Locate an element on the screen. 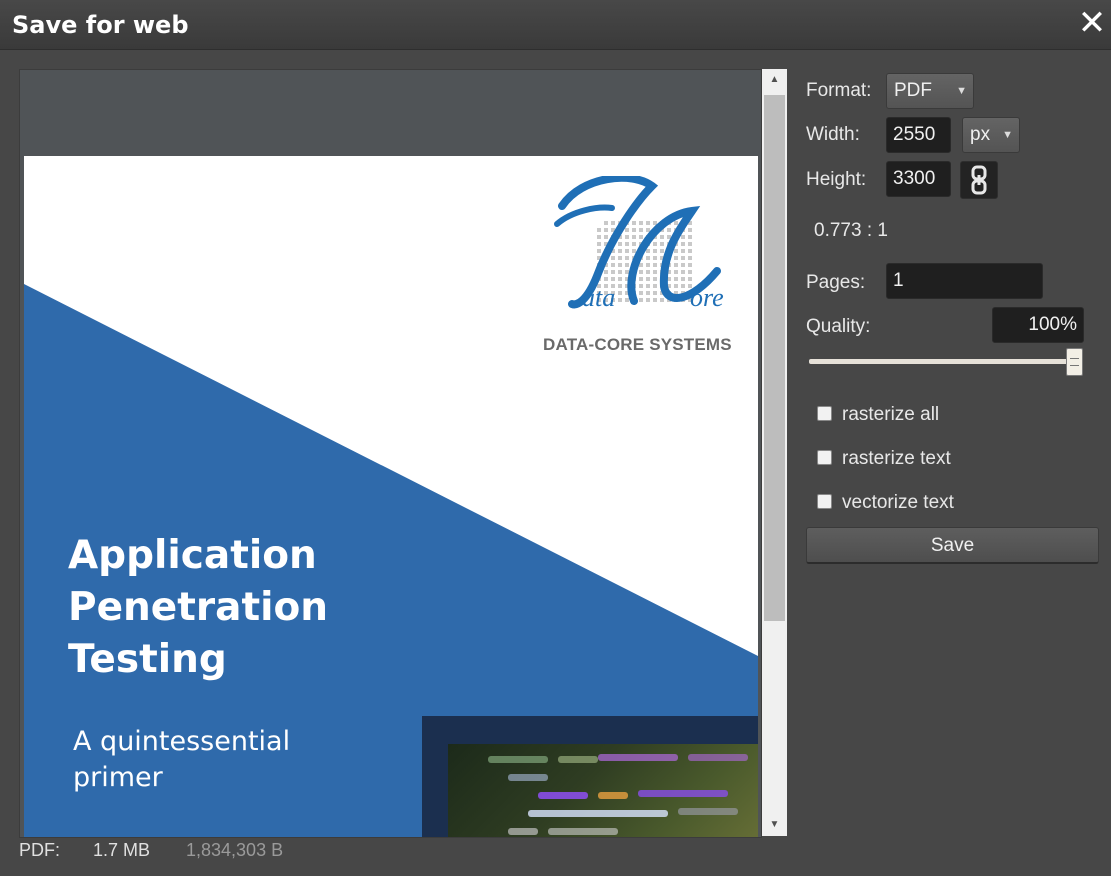  quality-label: Quality: is located at coordinates (838, 326).